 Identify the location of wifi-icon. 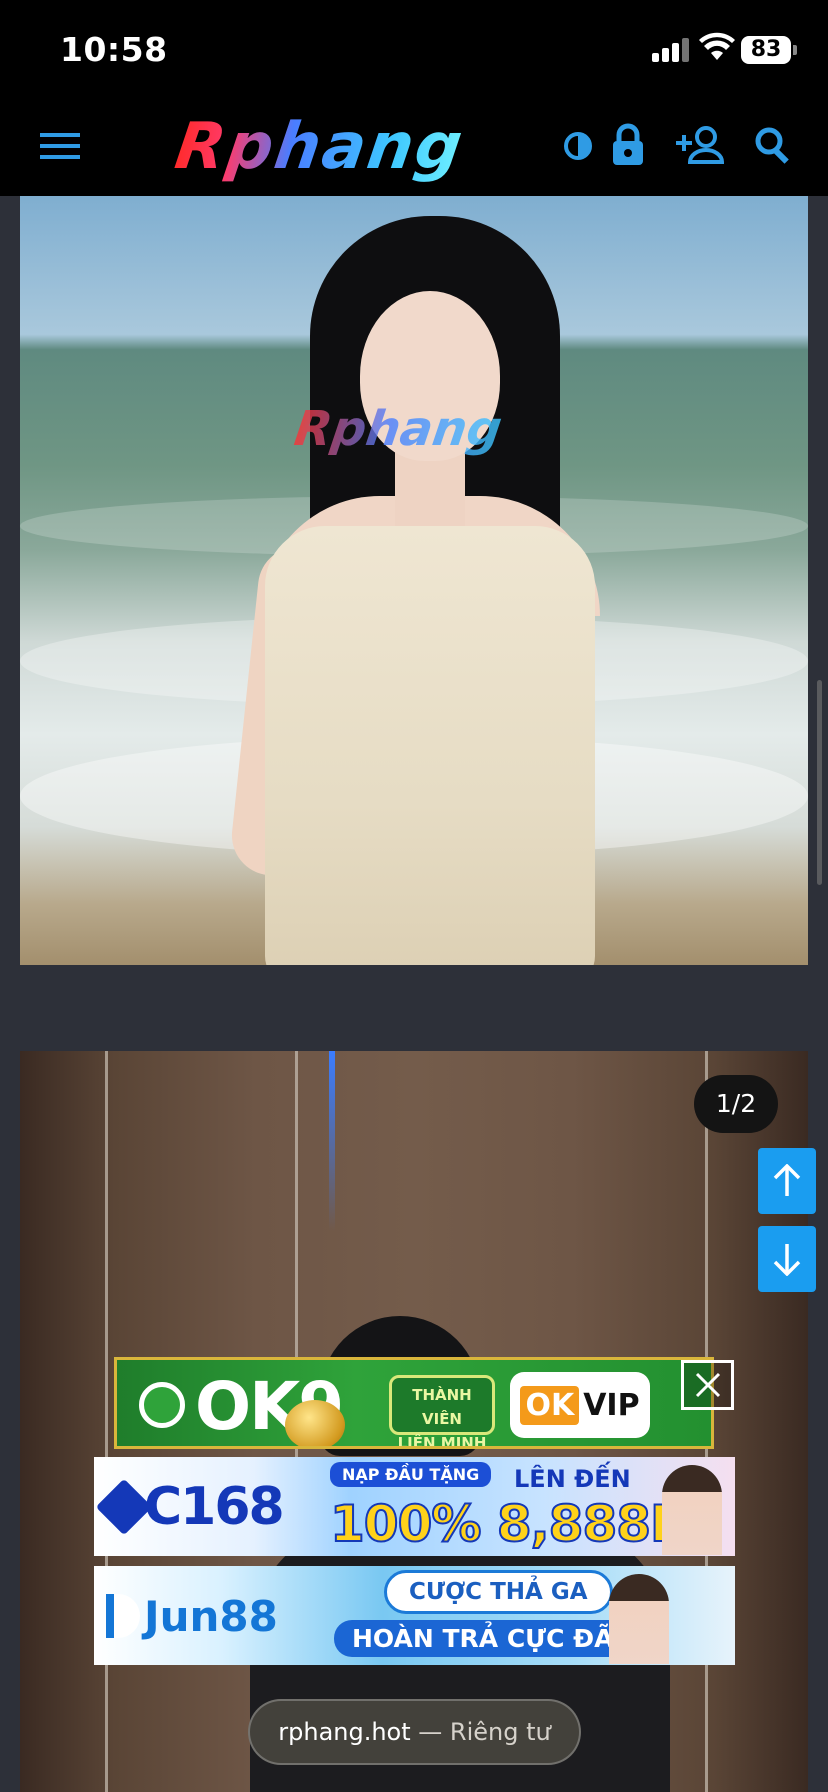
(717, 46).